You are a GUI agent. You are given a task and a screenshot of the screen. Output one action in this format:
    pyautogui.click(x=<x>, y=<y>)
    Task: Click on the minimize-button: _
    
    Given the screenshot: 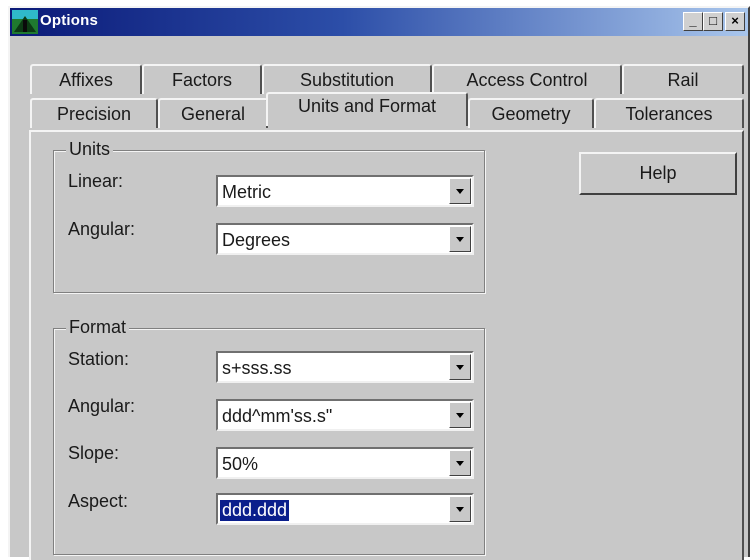 What is the action you would take?
    pyautogui.click(x=693, y=21)
    